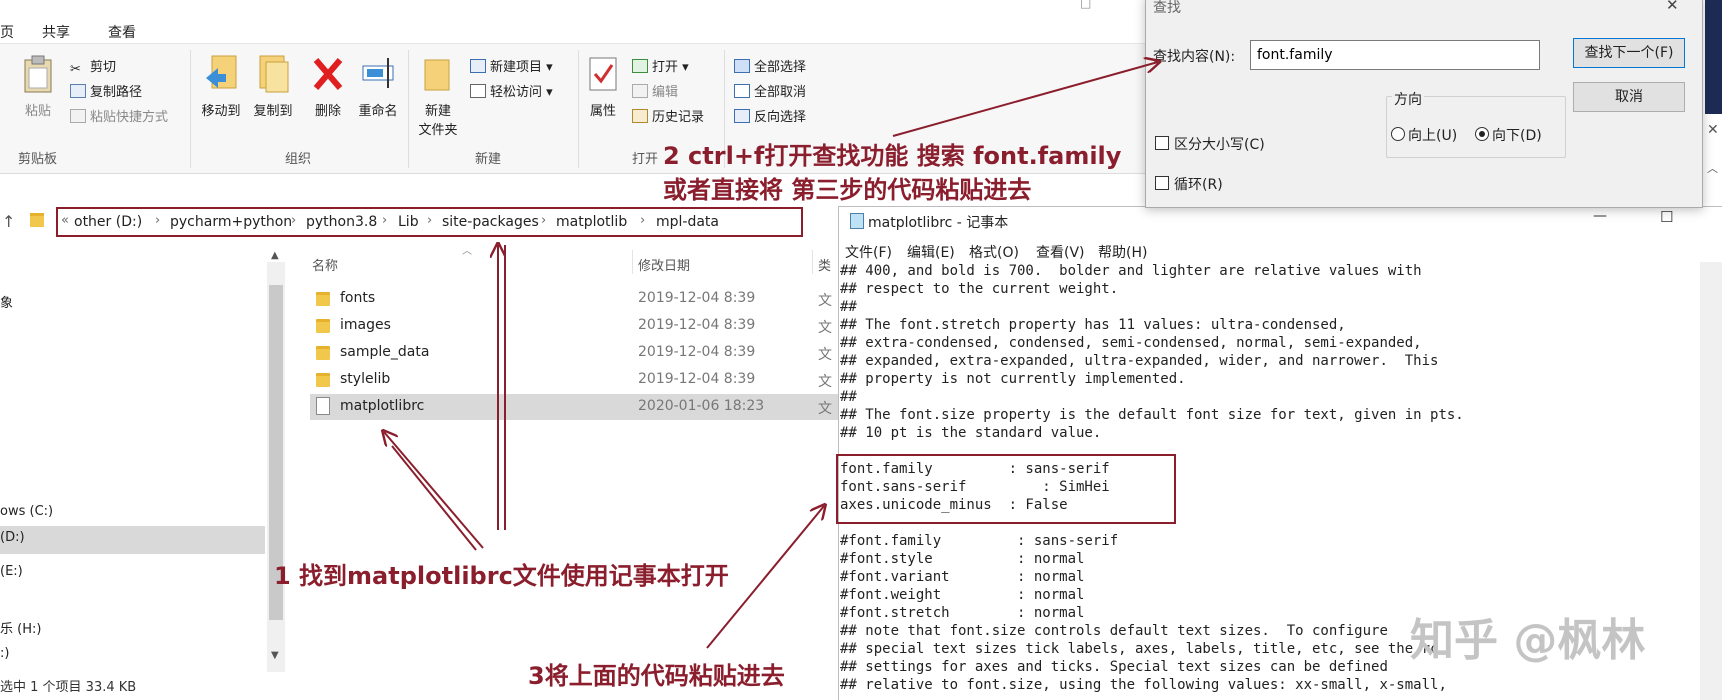 The image size is (1722, 700). What do you see at coordinates (56, 32) in the screenshot?
I see `tab-share: 共享` at bounding box center [56, 32].